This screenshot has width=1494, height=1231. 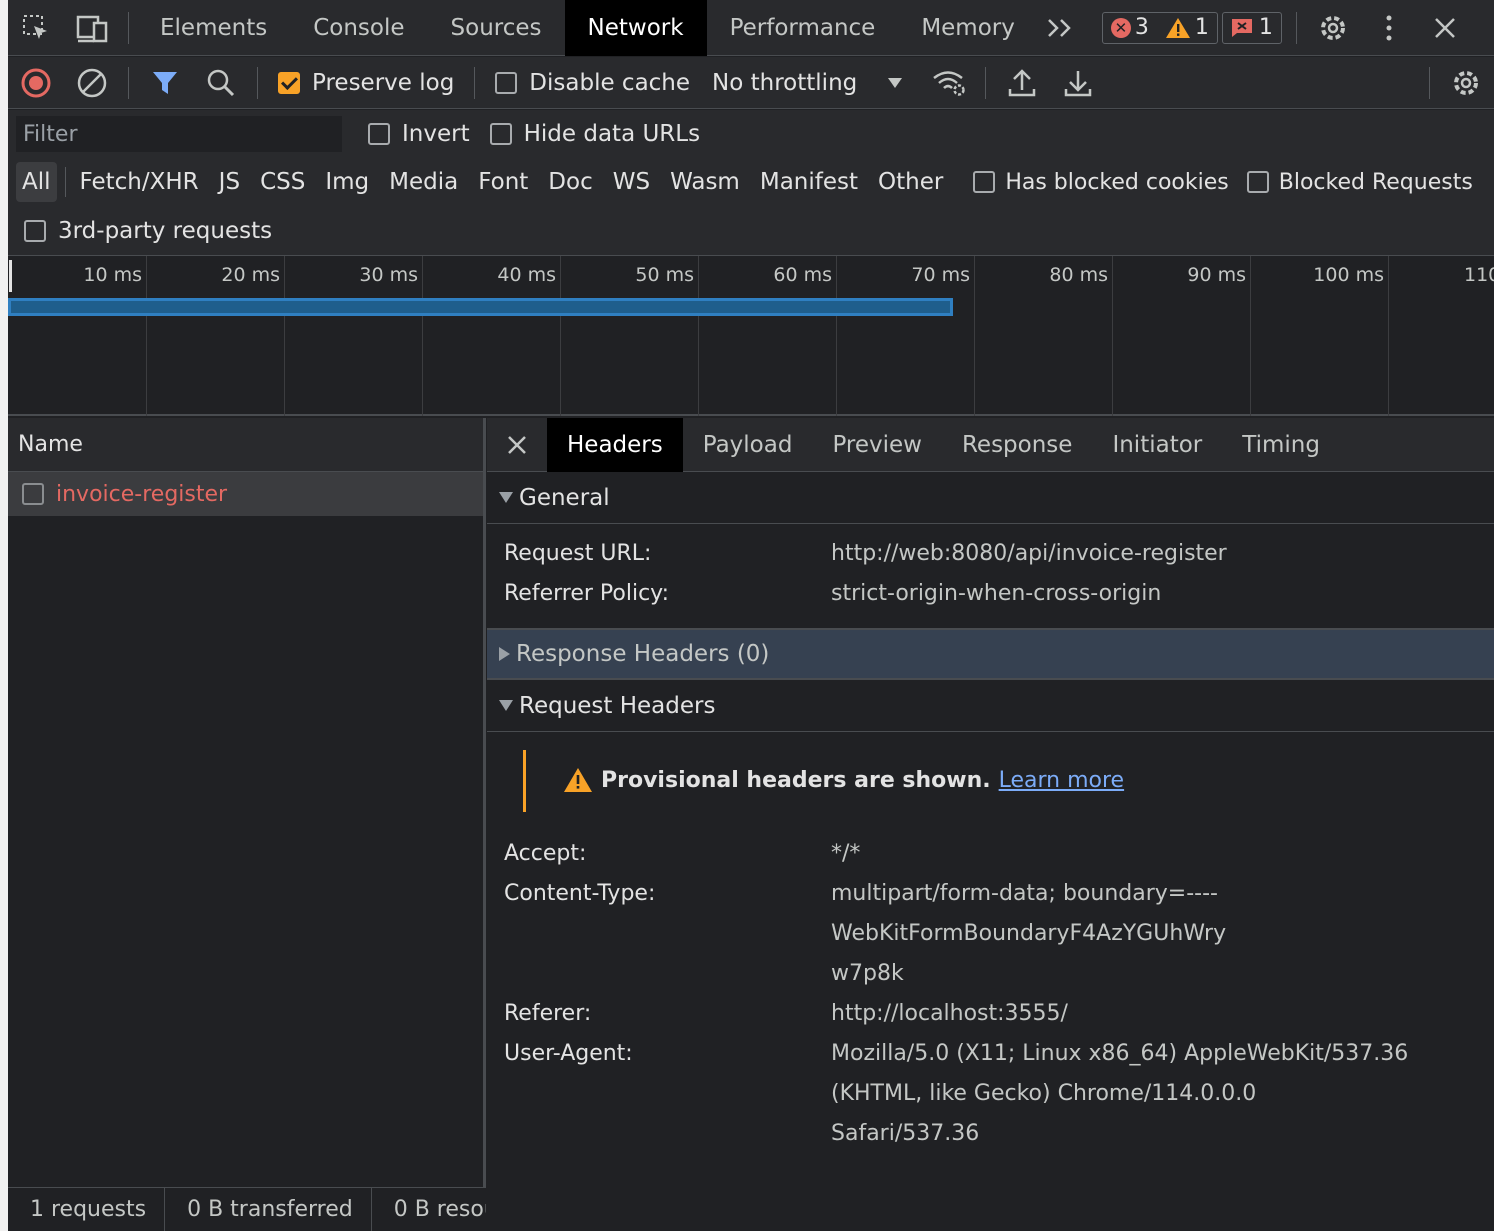 I want to click on invert-check, so click(x=379, y=134).